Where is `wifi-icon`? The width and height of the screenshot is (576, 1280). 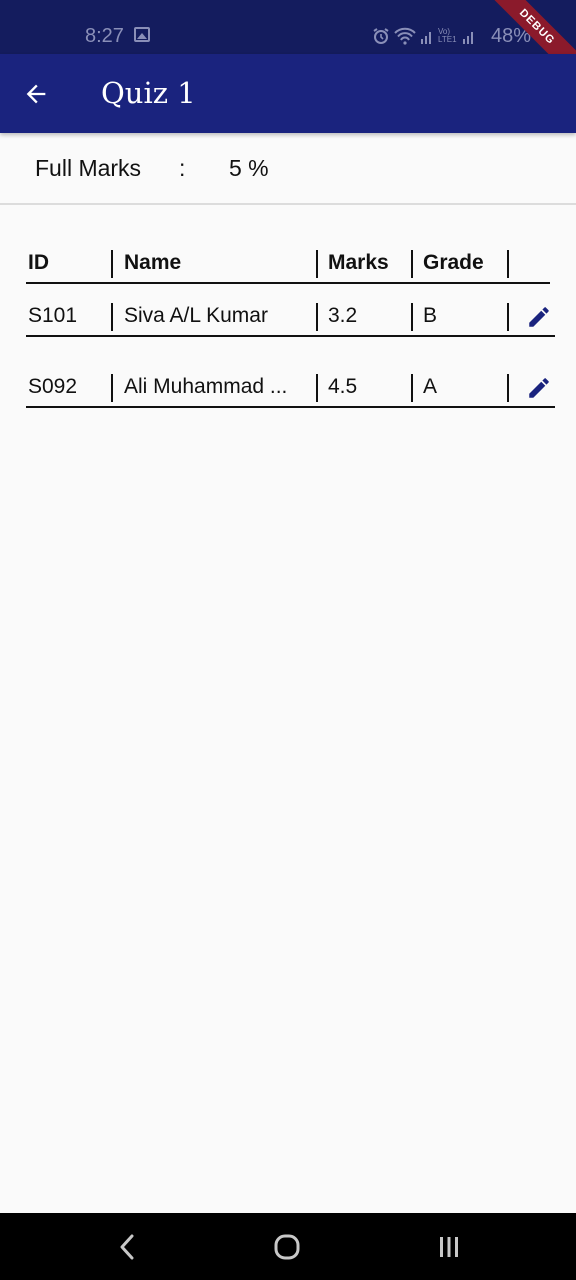
wifi-icon is located at coordinates (405, 36).